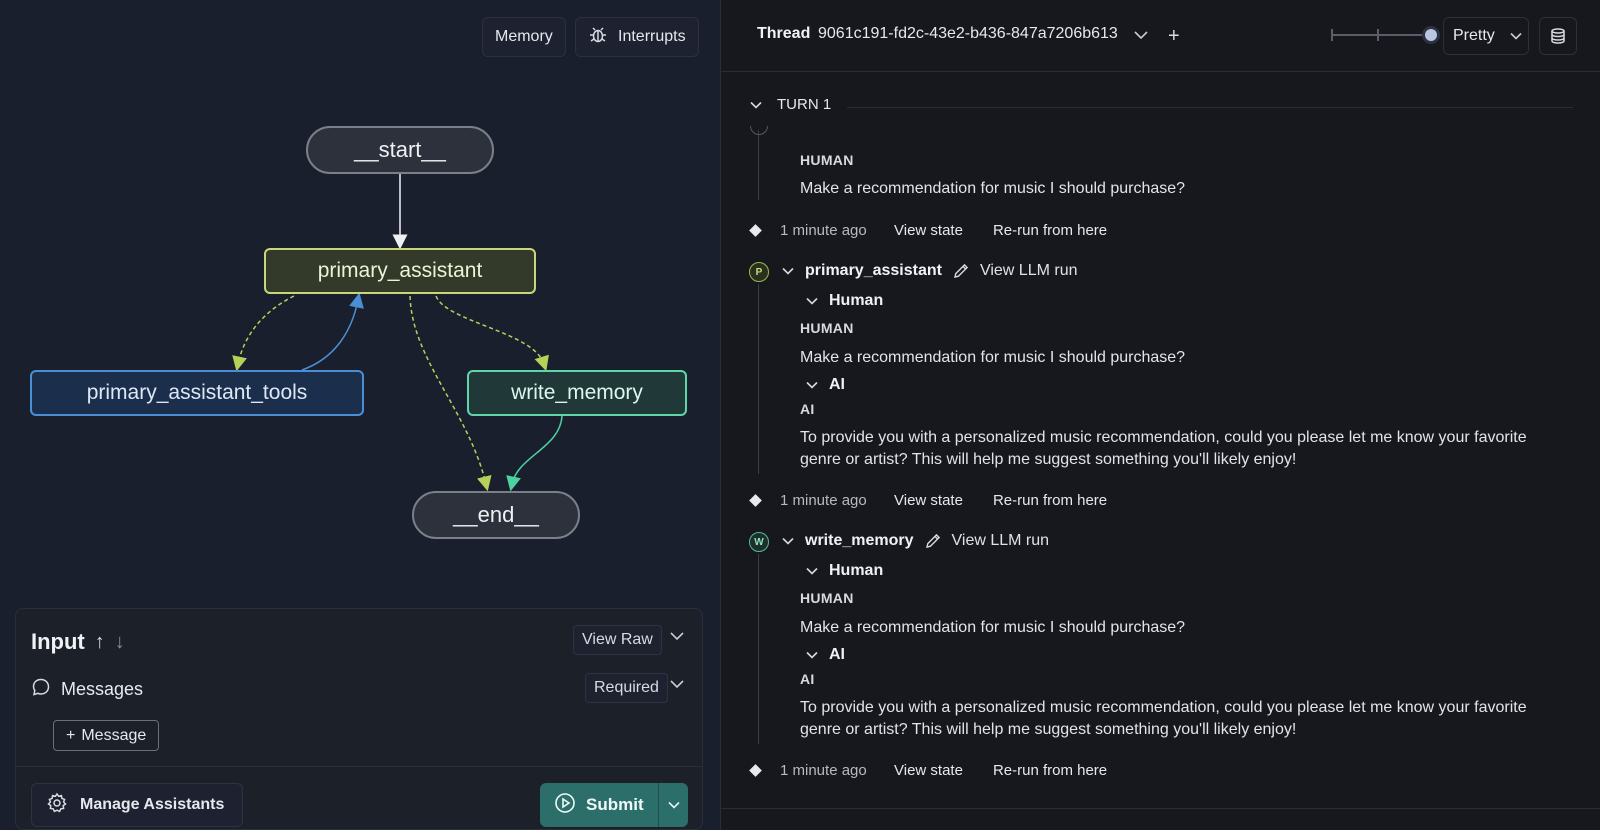 This screenshot has width=1600, height=830. What do you see at coordinates (400, 271) in the screenshot?
I see `graph-node-primary-assistant: primary_assistant` at bounding box center [400, 271].